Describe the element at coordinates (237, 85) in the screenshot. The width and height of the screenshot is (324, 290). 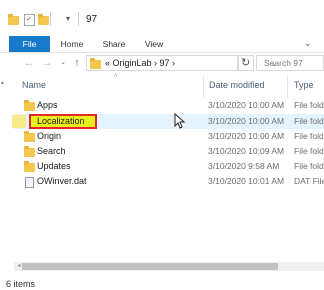
I see `column-header-date: Date modified` at that location.